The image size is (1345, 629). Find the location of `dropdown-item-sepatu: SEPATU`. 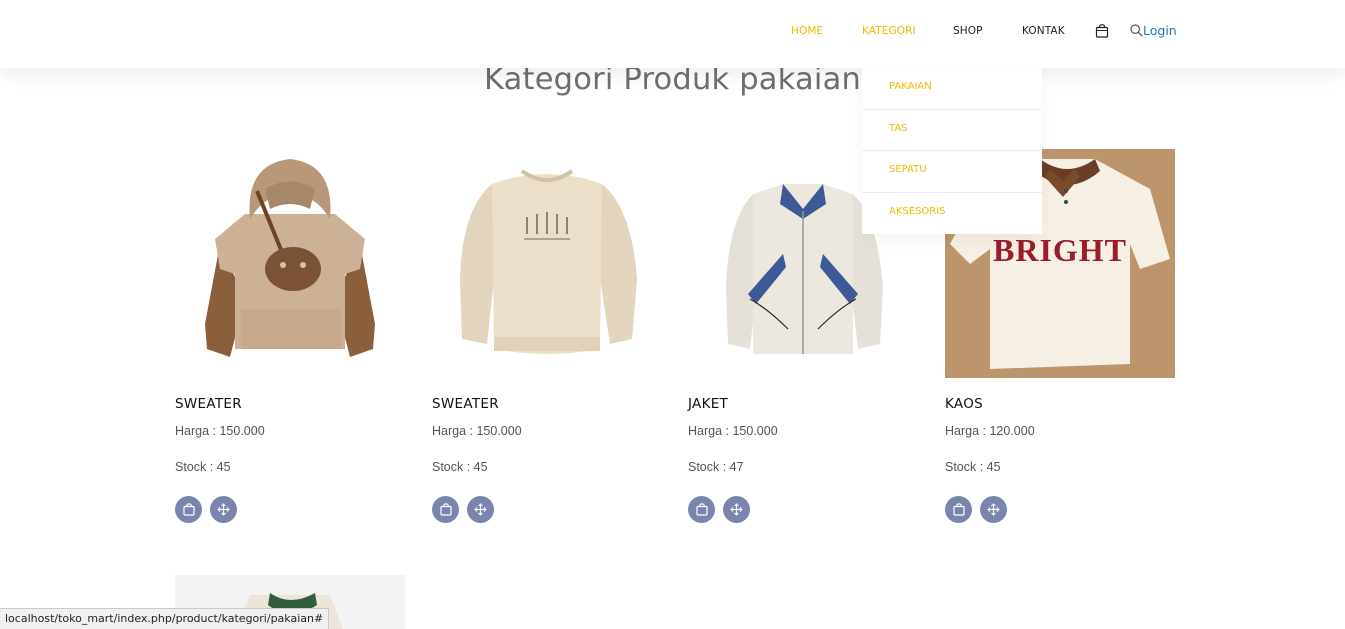

dropdown-item-sepatu: SEPATU is located at coordinates (952, 172).